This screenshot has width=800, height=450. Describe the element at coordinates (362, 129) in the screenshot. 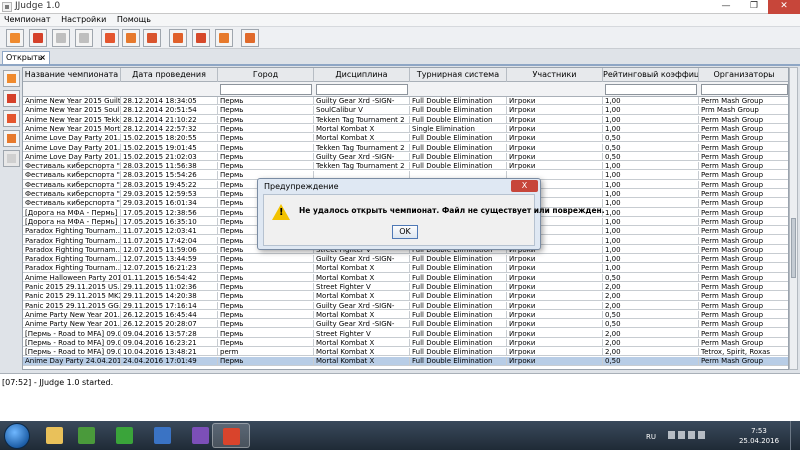

I see `table-cell: Mortal Kombat X` at that location.